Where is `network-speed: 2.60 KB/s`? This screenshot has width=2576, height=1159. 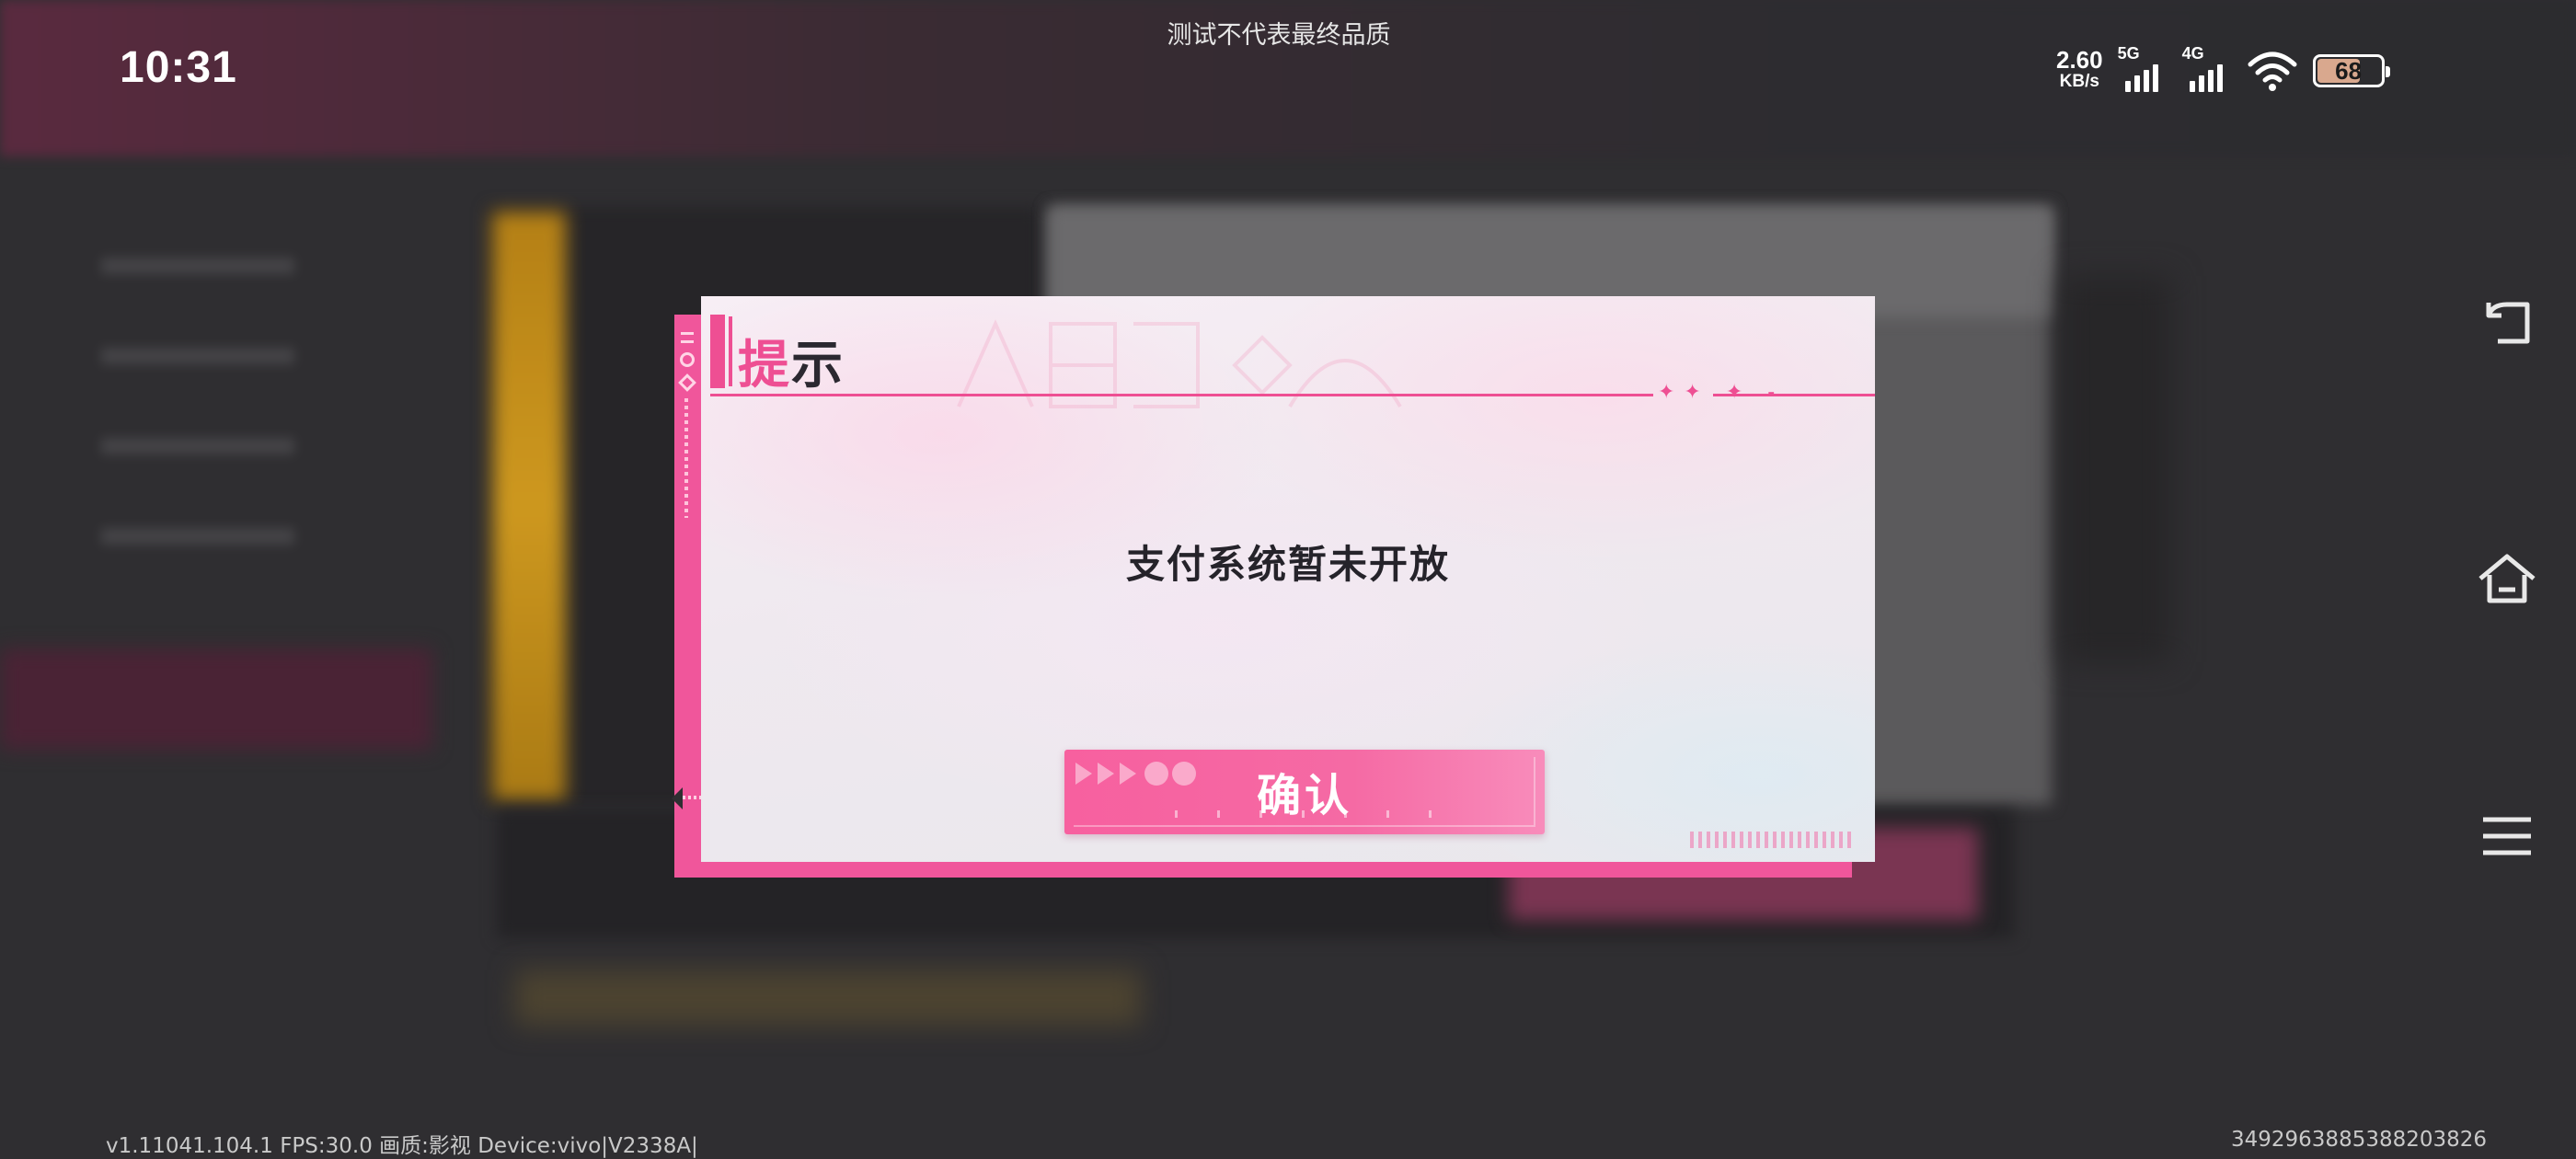 network-speed: 2.60 KB/s is located at coordinates (2079, 69).